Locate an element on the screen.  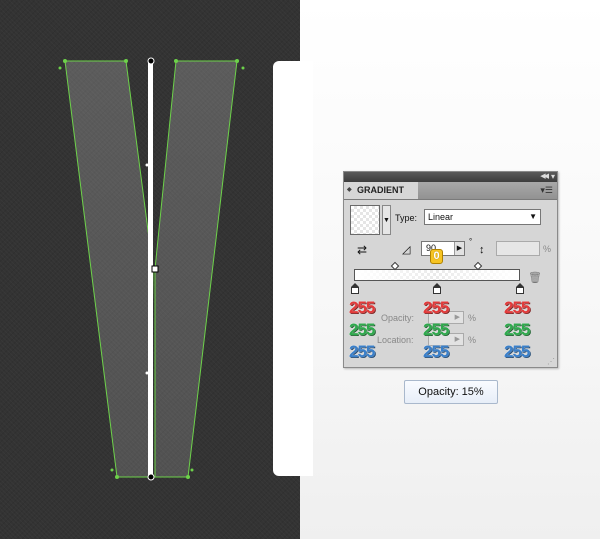
panel-menu-icon: ▾☰ is located at coordinates (546, 190).